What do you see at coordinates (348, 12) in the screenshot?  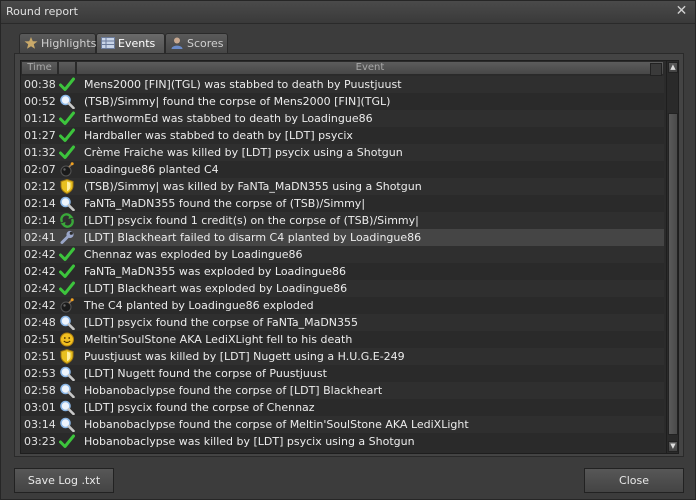 I see `title-bar: Round report ✕` at bounding box center [348, 12].